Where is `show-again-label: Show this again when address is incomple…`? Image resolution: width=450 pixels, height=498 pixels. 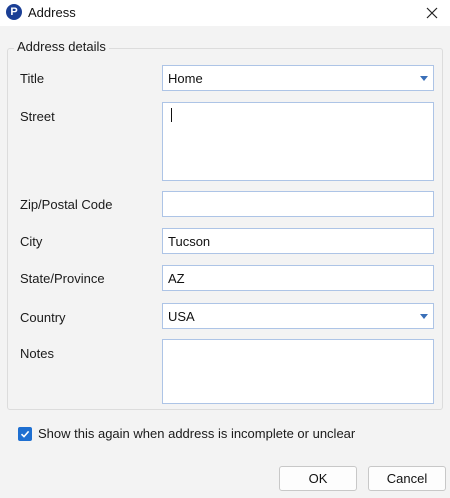
show-again-label: Show this again when address is incomple… is located at coordinates (197, 433).